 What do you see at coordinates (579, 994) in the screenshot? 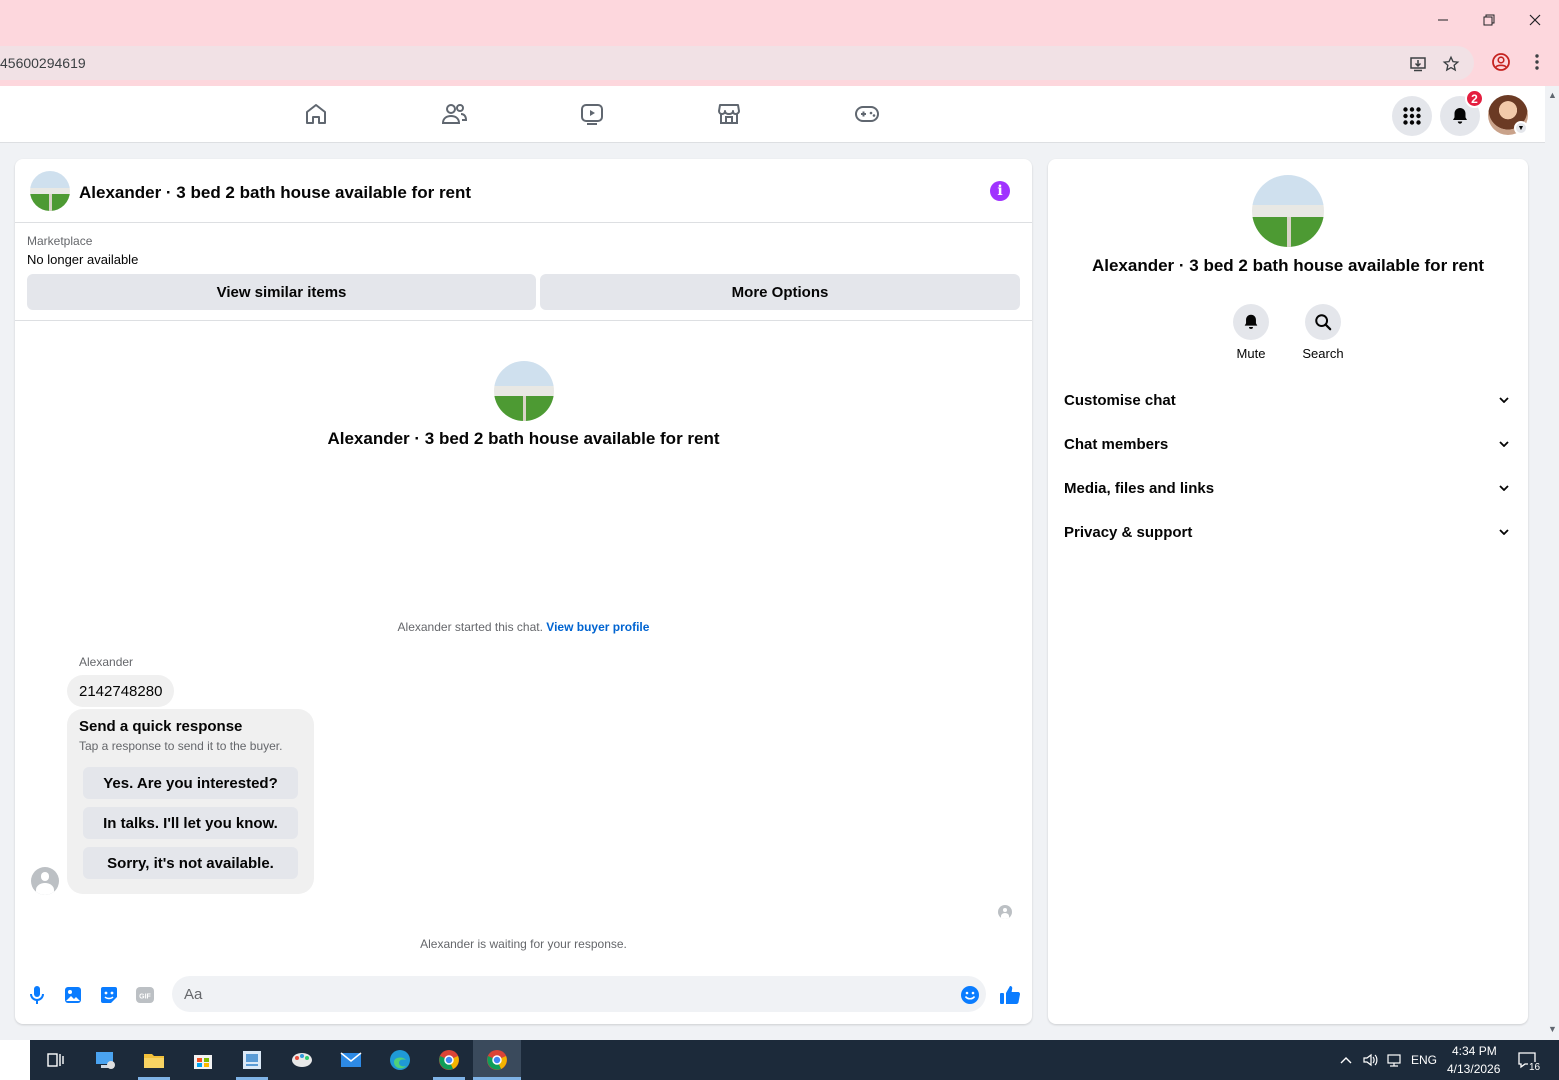
I see `message-input` at bounding box center [579, 994].